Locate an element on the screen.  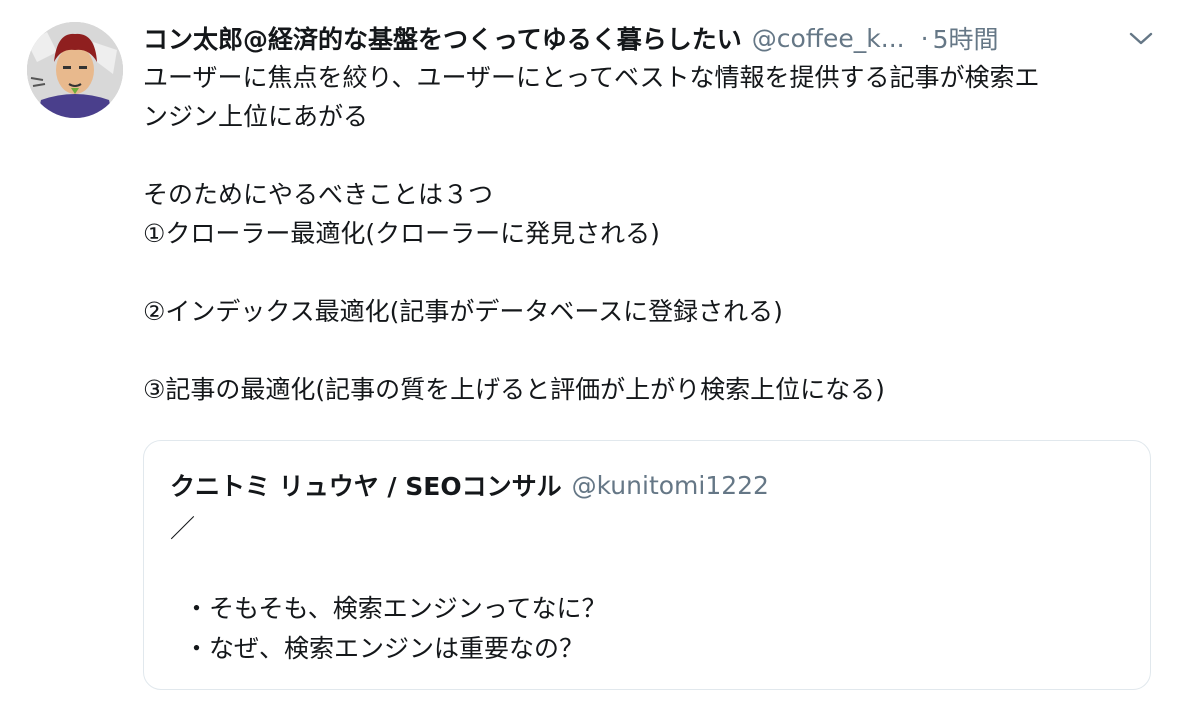
tweet-text-line: ①クローラー最適化(クローラーに発見される) is located at coordinates (401, 233).